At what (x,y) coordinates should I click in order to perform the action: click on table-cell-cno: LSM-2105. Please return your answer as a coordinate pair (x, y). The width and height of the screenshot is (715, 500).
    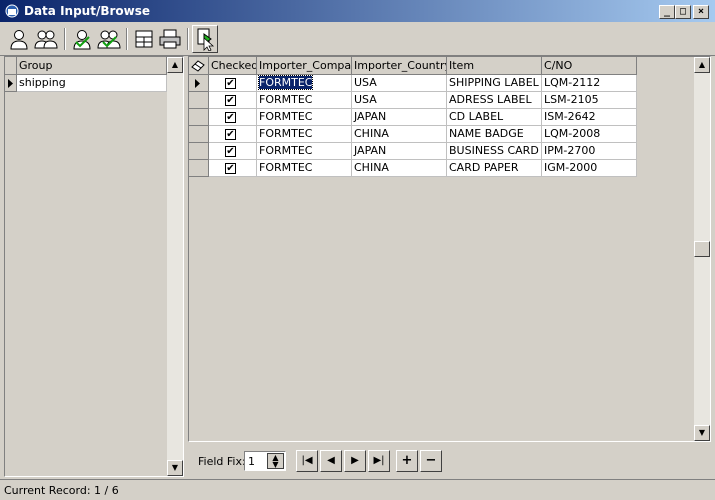
    Looking at the image, I should click on (589, 100).